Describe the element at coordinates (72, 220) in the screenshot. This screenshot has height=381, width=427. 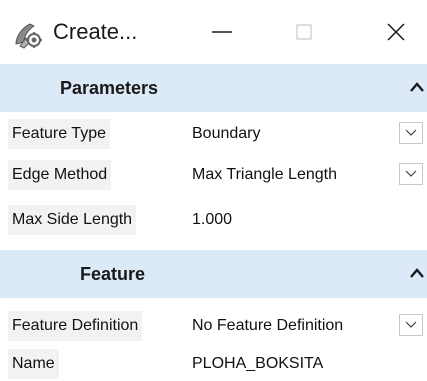
I see `max-side-length-label: Max Side Length` at that location.